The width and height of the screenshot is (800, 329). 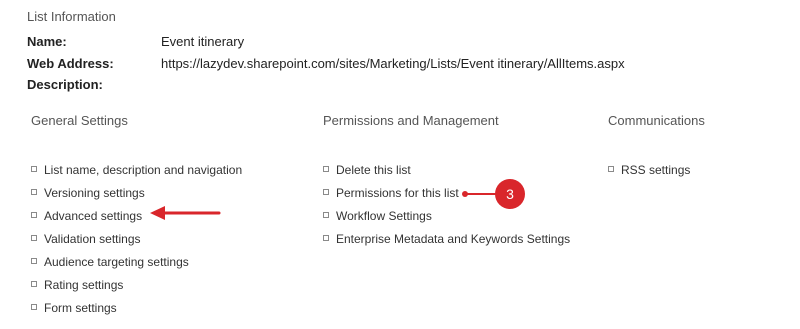 What do you see at coordinates (373, 170) in the screenshot?
I see `link-label: Delete this list` at bounding box center [373, 170].